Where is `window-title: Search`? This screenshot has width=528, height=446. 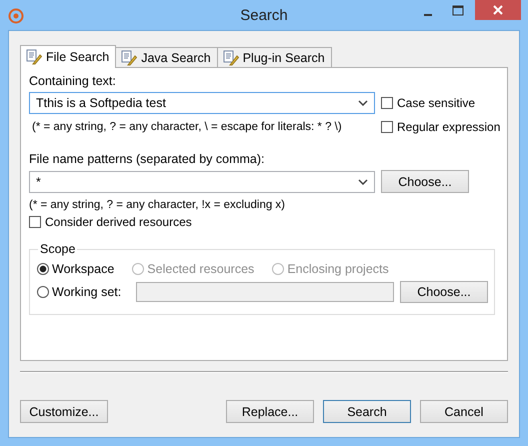 window-title: Search is located at coordinates (264, 15).